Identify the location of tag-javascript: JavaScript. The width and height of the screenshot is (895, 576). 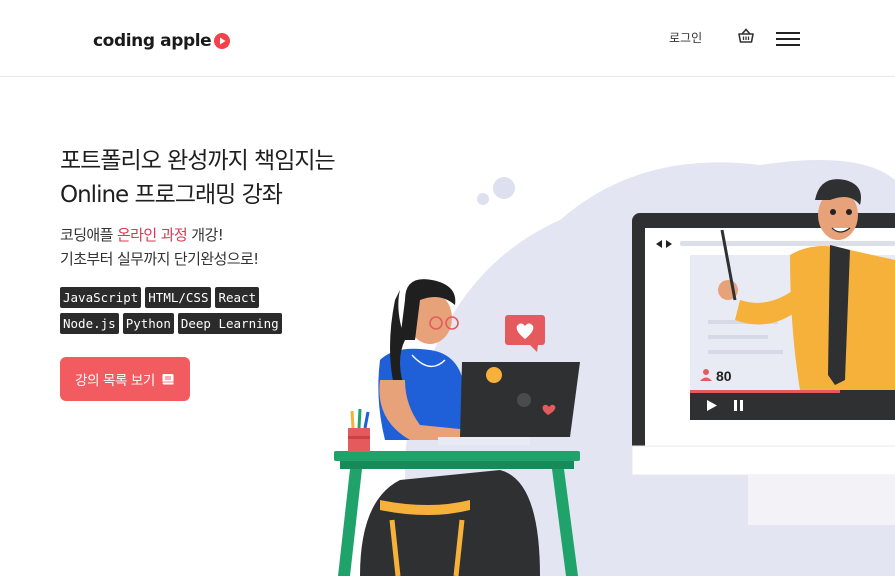
(101, 297).